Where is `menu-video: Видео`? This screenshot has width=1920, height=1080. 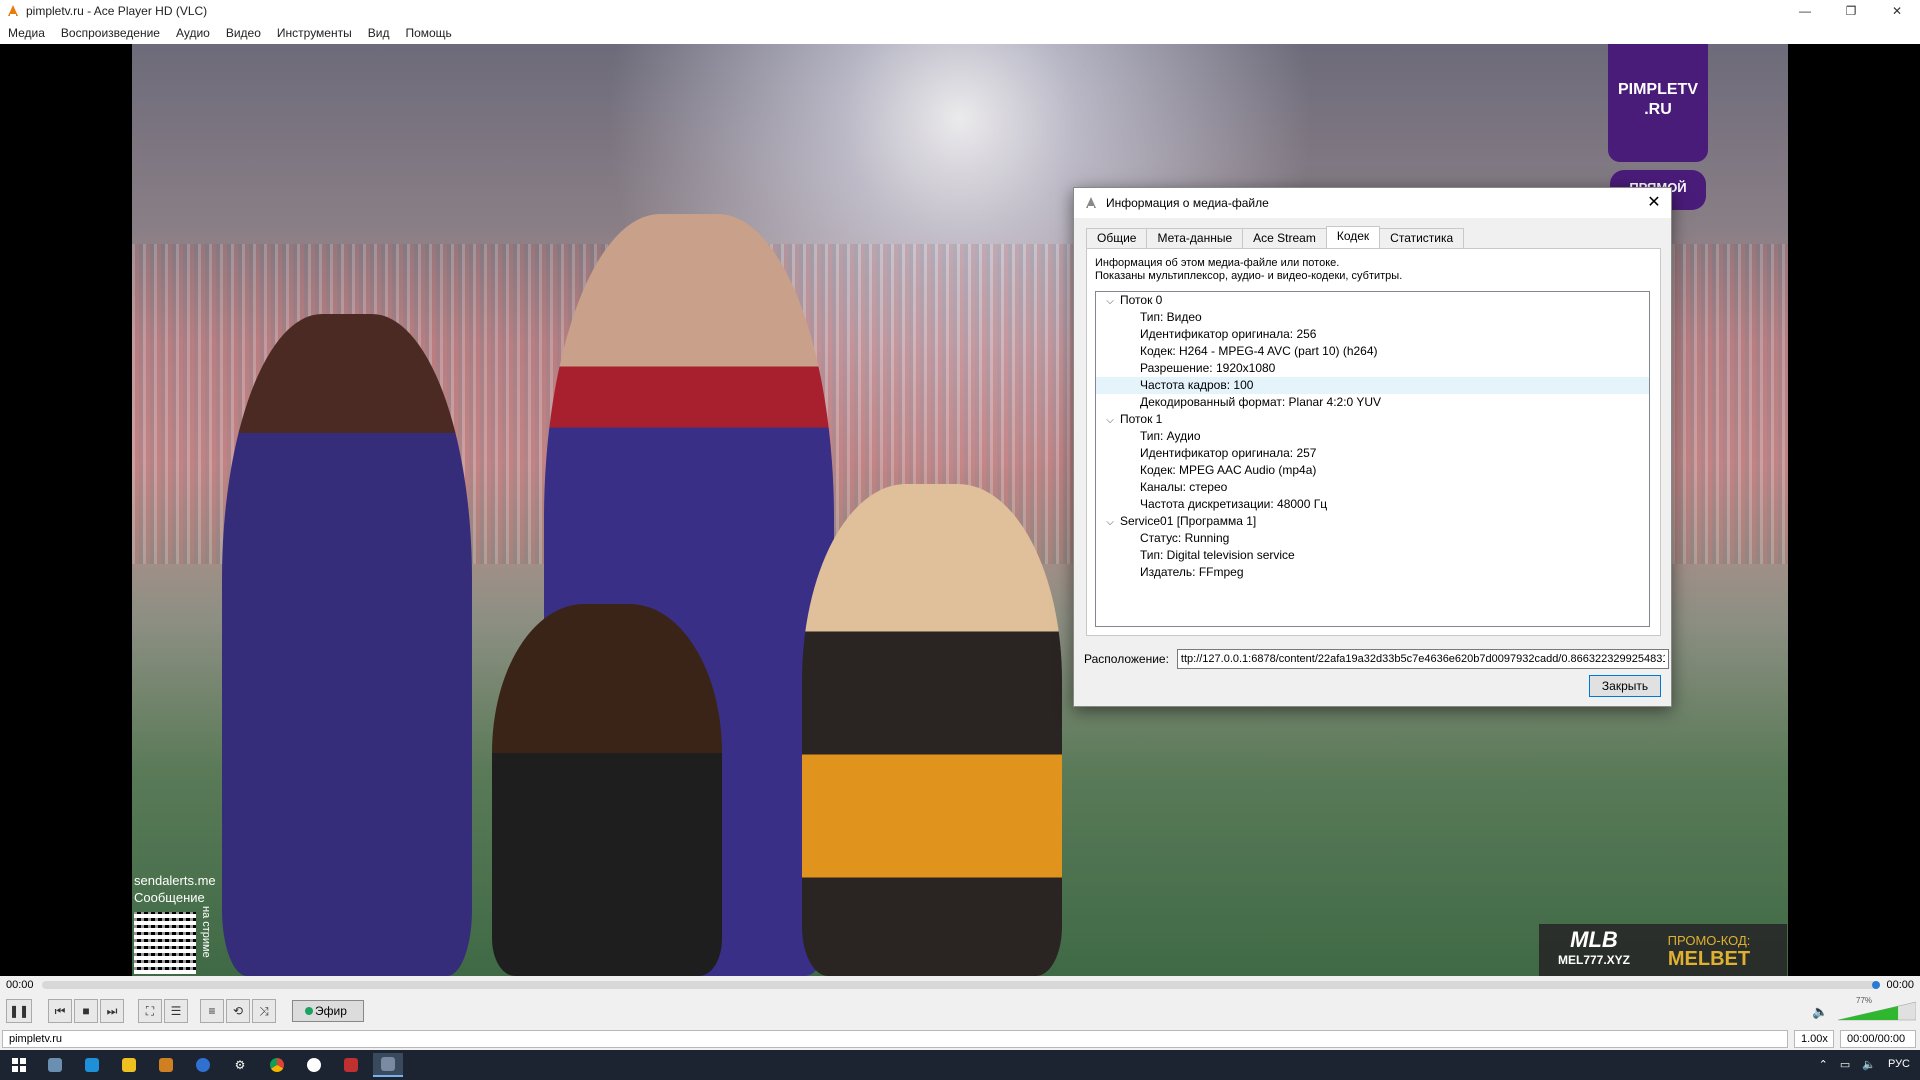 menu-video: Видео is located at coordinates (243, 33).